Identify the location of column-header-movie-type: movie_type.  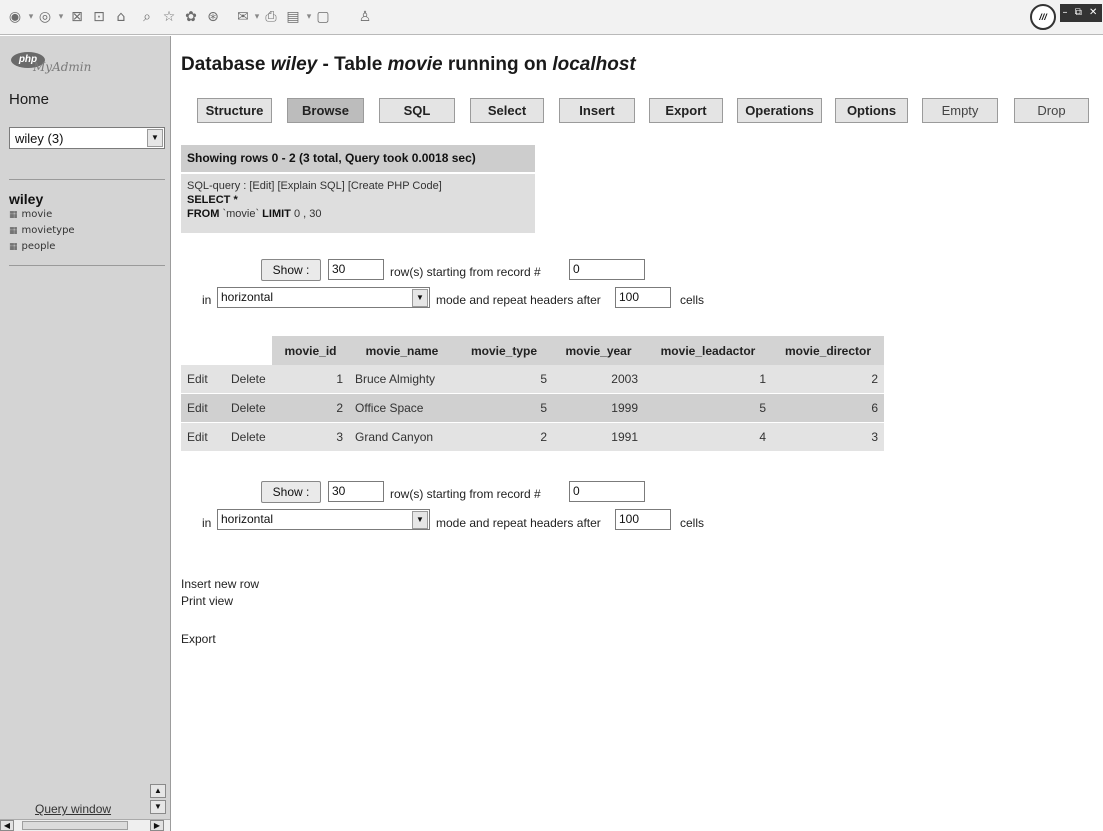
(504, 350).